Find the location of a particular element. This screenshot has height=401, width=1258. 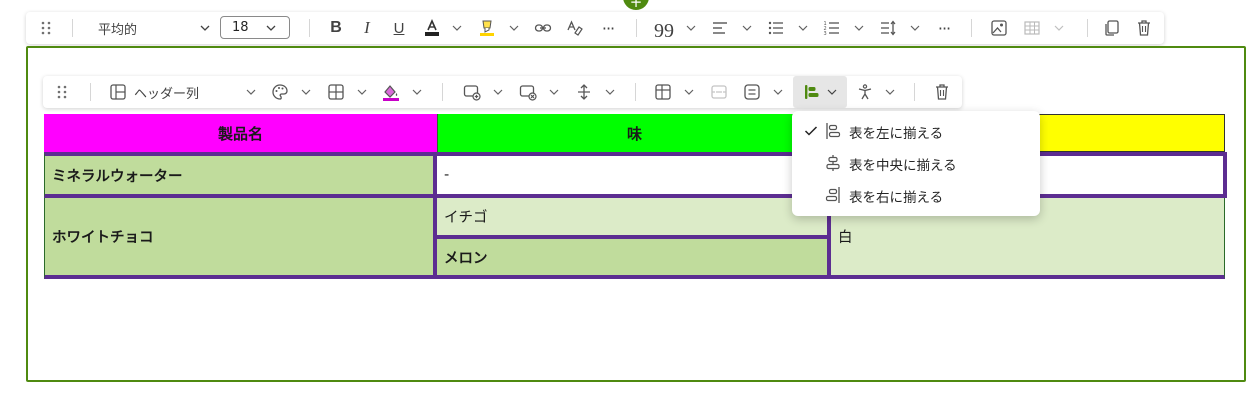

cell-text: ミネラルウォーター is located at coordinates (117, 176).